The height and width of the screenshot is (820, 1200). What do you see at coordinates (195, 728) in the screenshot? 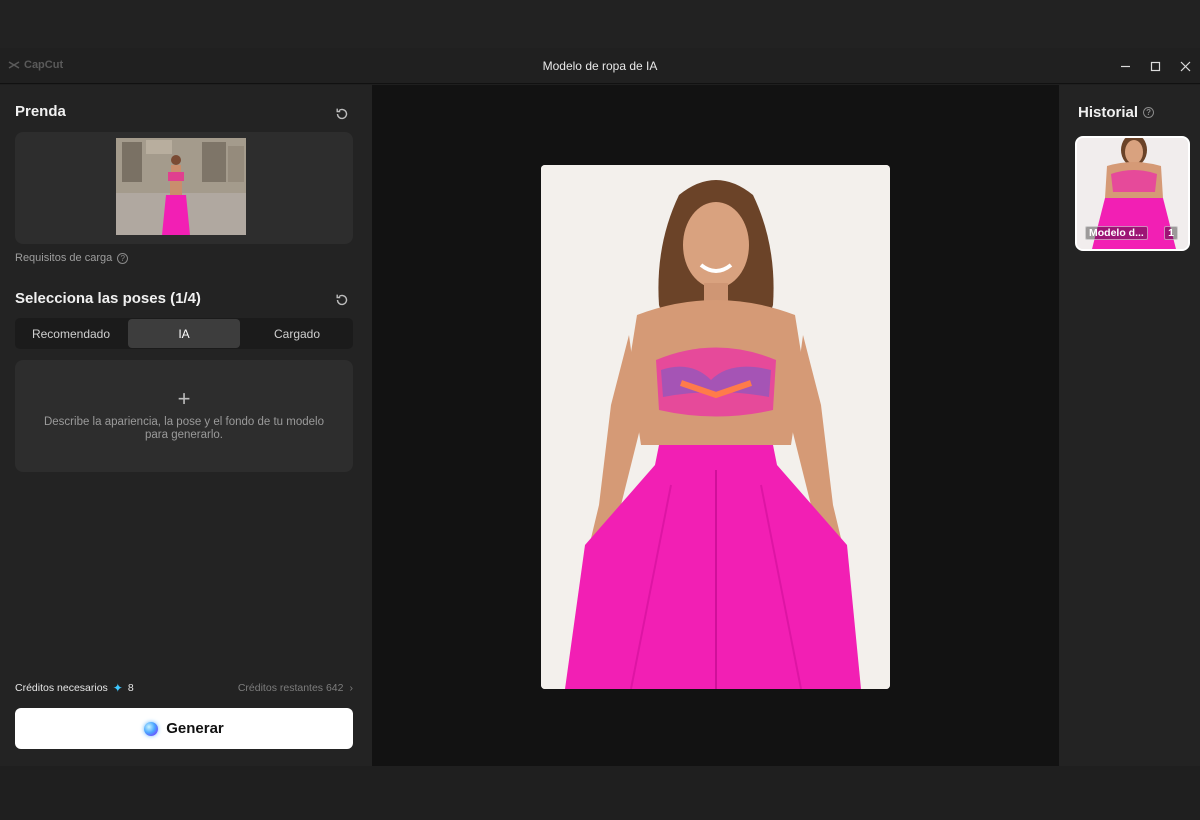
I see `generate-label: Generar` at bounding box center [195, 728].